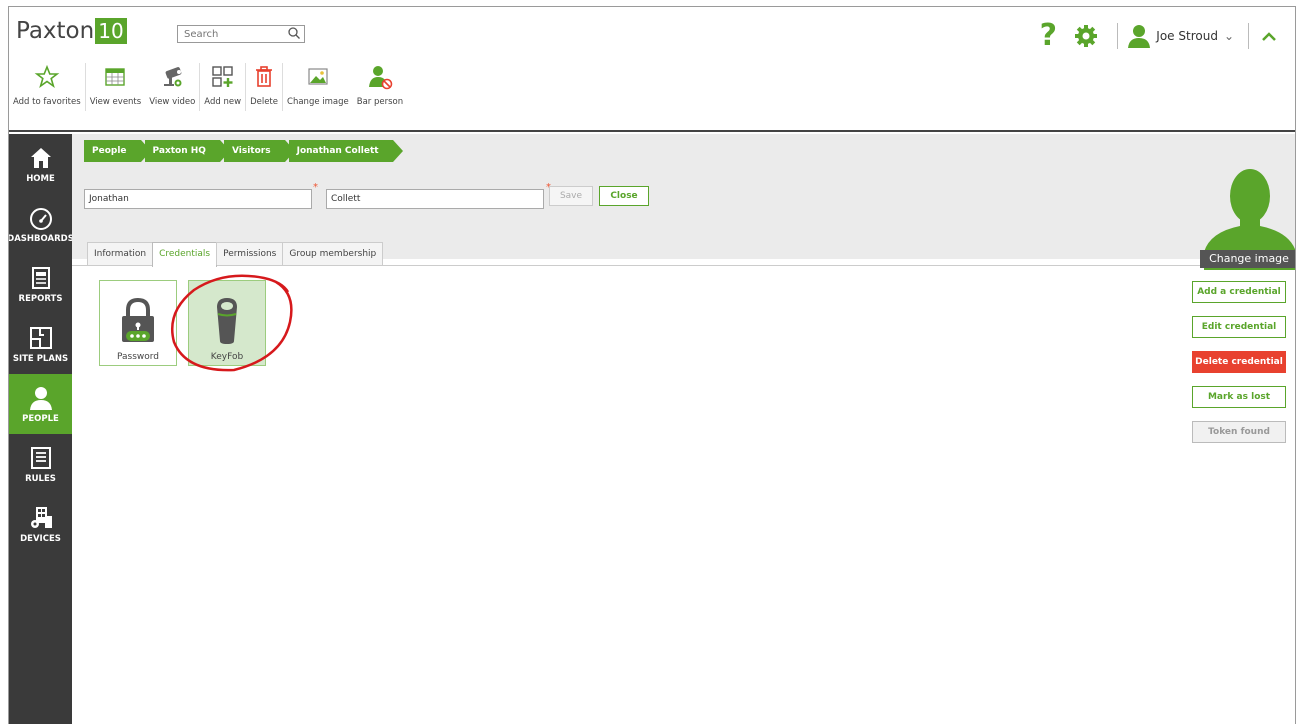 The image size is (1299, 724). What do you see at coordinates (315, 187) in the screenshot?
I see `required-marker: *` at bounding box center [315, 187].